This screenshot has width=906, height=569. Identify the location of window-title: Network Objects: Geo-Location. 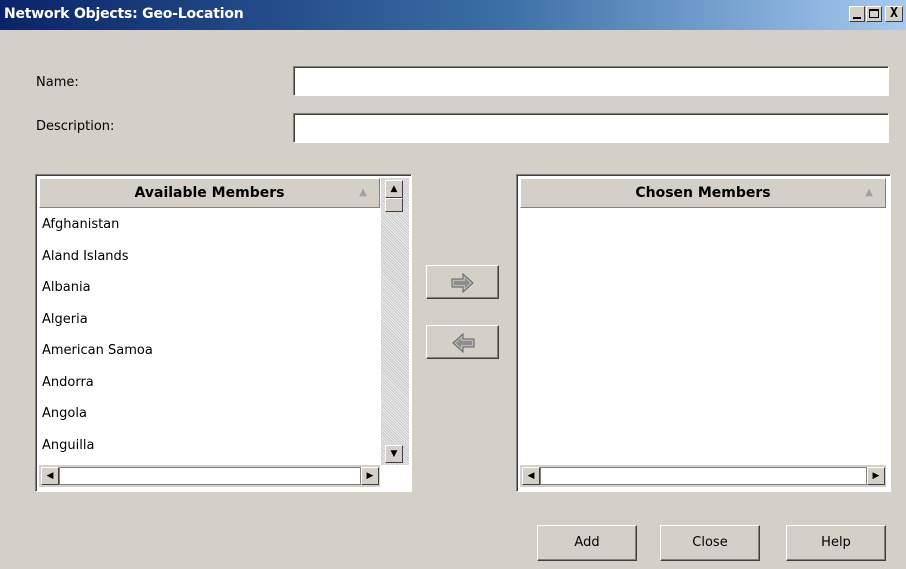
(124, 14).